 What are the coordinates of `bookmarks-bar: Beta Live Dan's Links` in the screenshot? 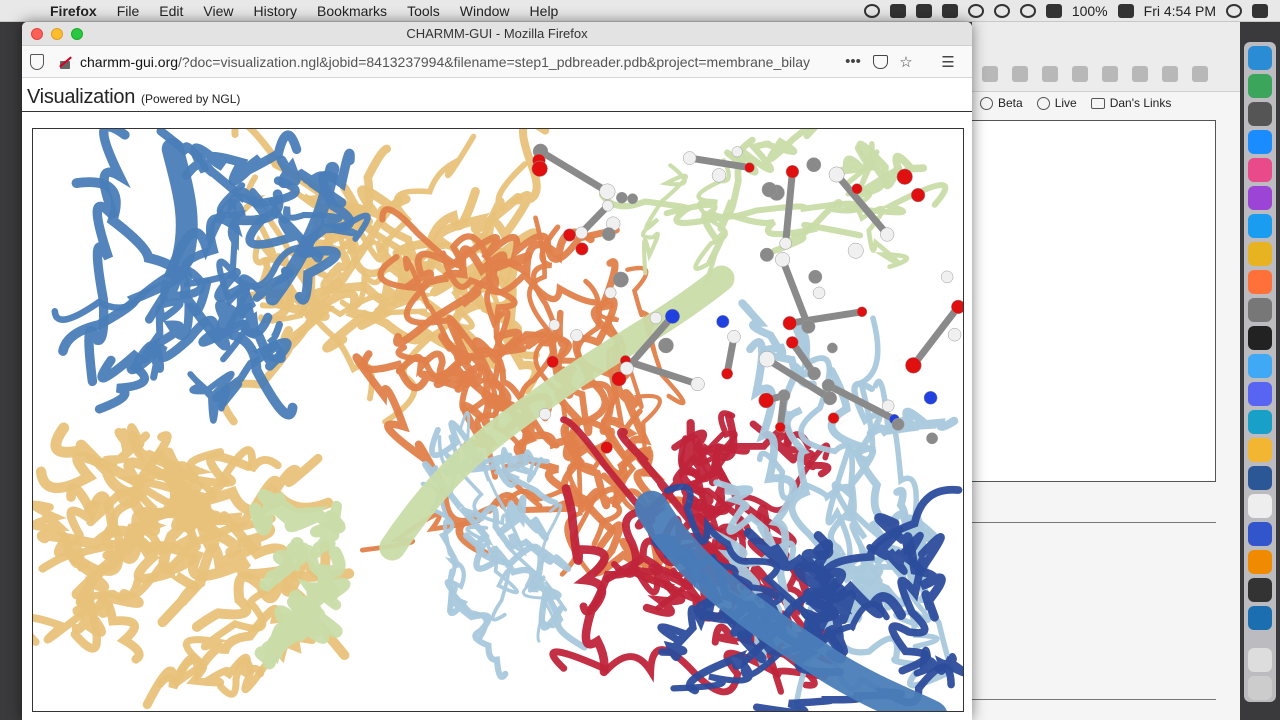 It's located at (1075, 103).